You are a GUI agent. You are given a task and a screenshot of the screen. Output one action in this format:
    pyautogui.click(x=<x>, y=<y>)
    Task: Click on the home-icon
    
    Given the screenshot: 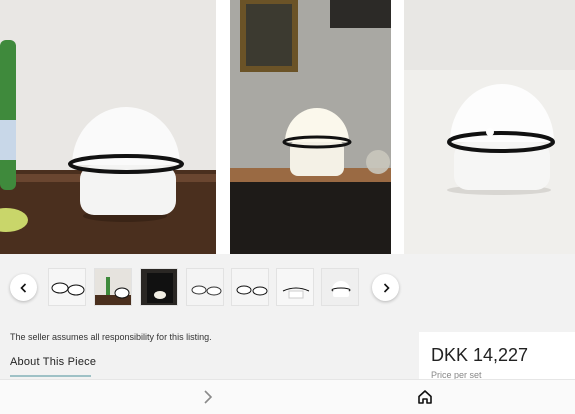 What is the action you would take?
    pyautogui.click(x=425, y=397)
    